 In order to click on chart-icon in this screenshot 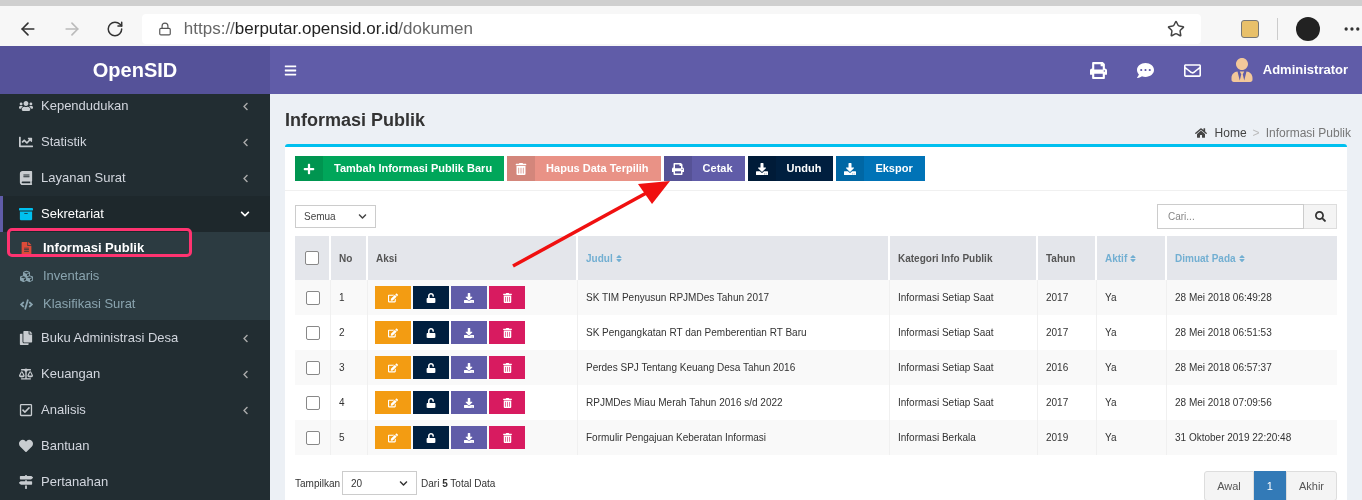, I will do `click(26, 142)`.